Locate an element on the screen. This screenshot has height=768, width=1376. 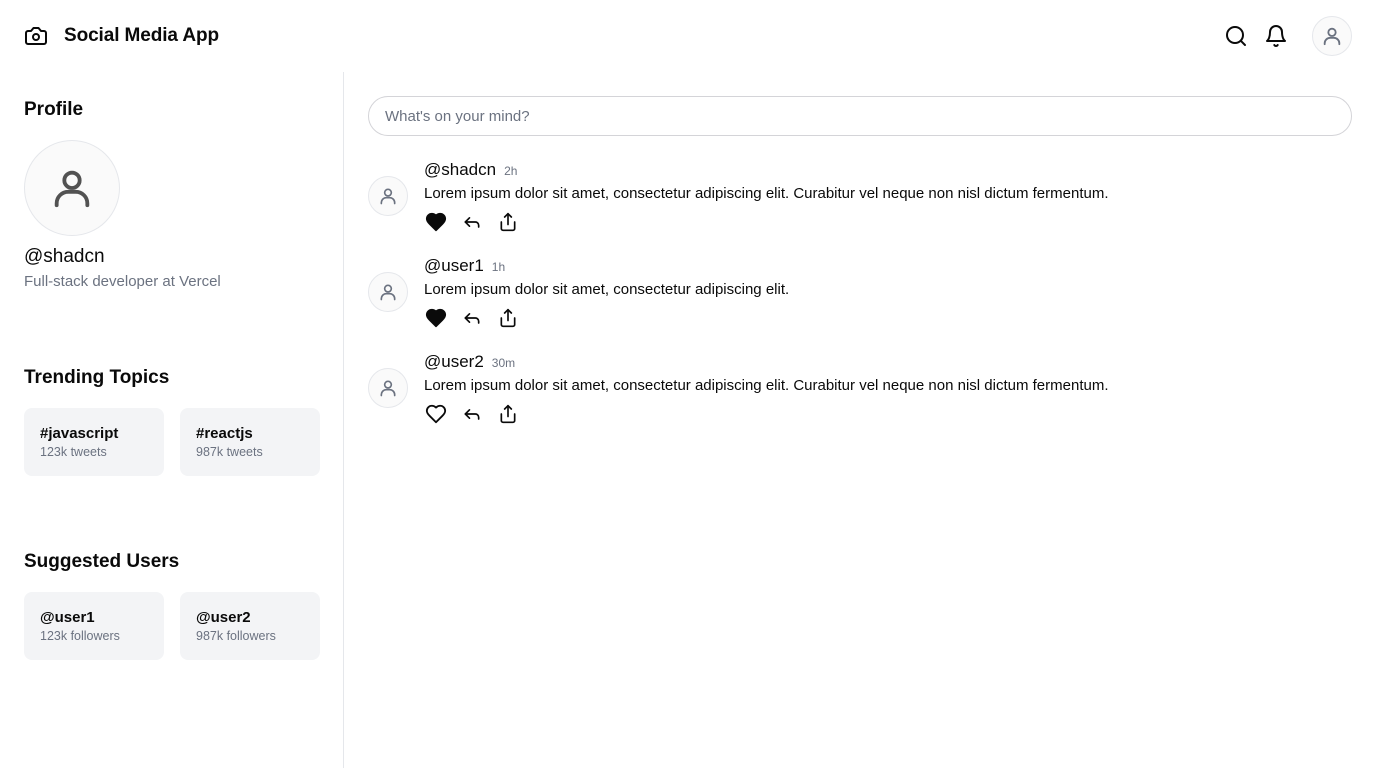
post-time: 2h is located at coordinates (511, 171).